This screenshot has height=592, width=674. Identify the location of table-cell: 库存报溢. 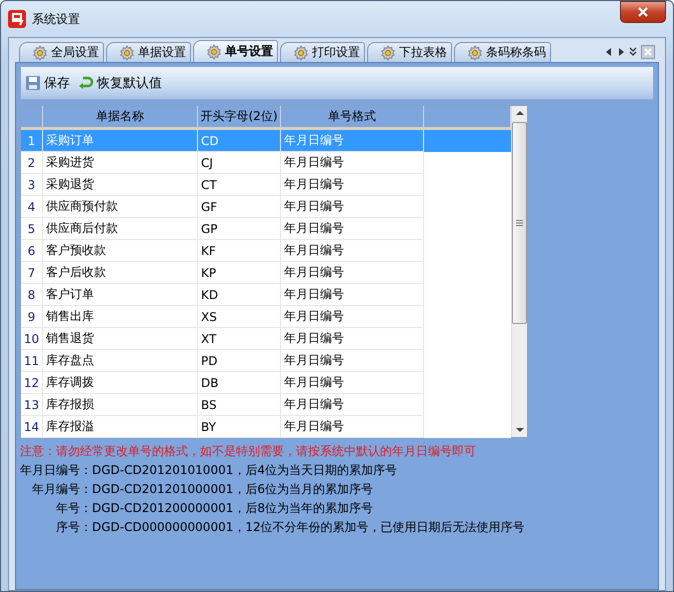
(120, 427).